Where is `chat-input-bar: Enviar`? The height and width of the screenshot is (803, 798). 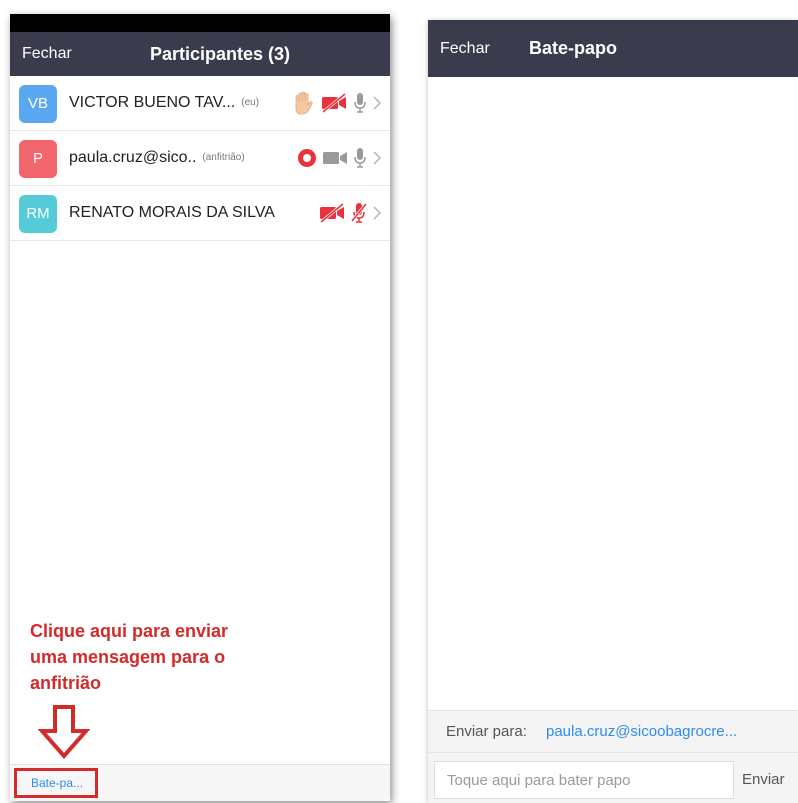 chat-input-bar: Enviar is located at coordinates (613, 777).